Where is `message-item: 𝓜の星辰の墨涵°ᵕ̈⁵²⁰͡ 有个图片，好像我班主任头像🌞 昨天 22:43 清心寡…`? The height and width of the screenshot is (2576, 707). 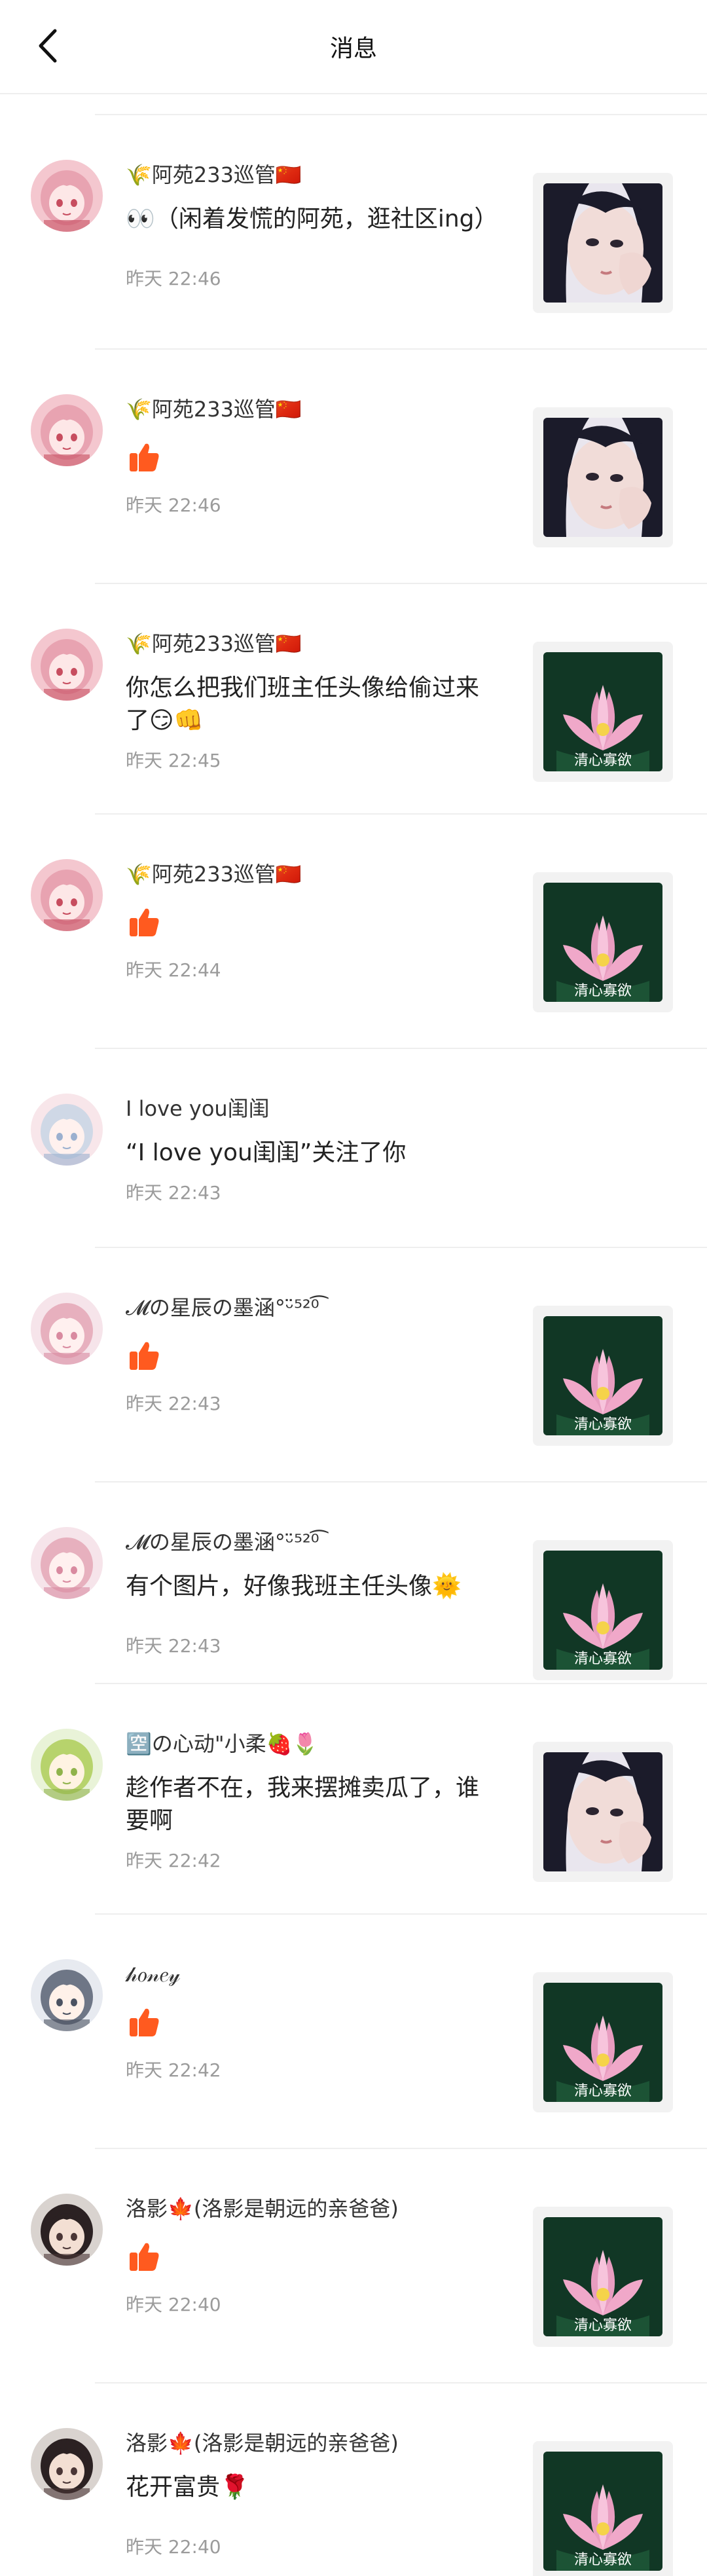 message-item: 𝓜の星辰の墨涵°ᵕ̈⁵²⁰͡ 有个图片，好像我班主任头像🌞 昨天 22:43 清心寡… is located at coordinates (369, 1583).